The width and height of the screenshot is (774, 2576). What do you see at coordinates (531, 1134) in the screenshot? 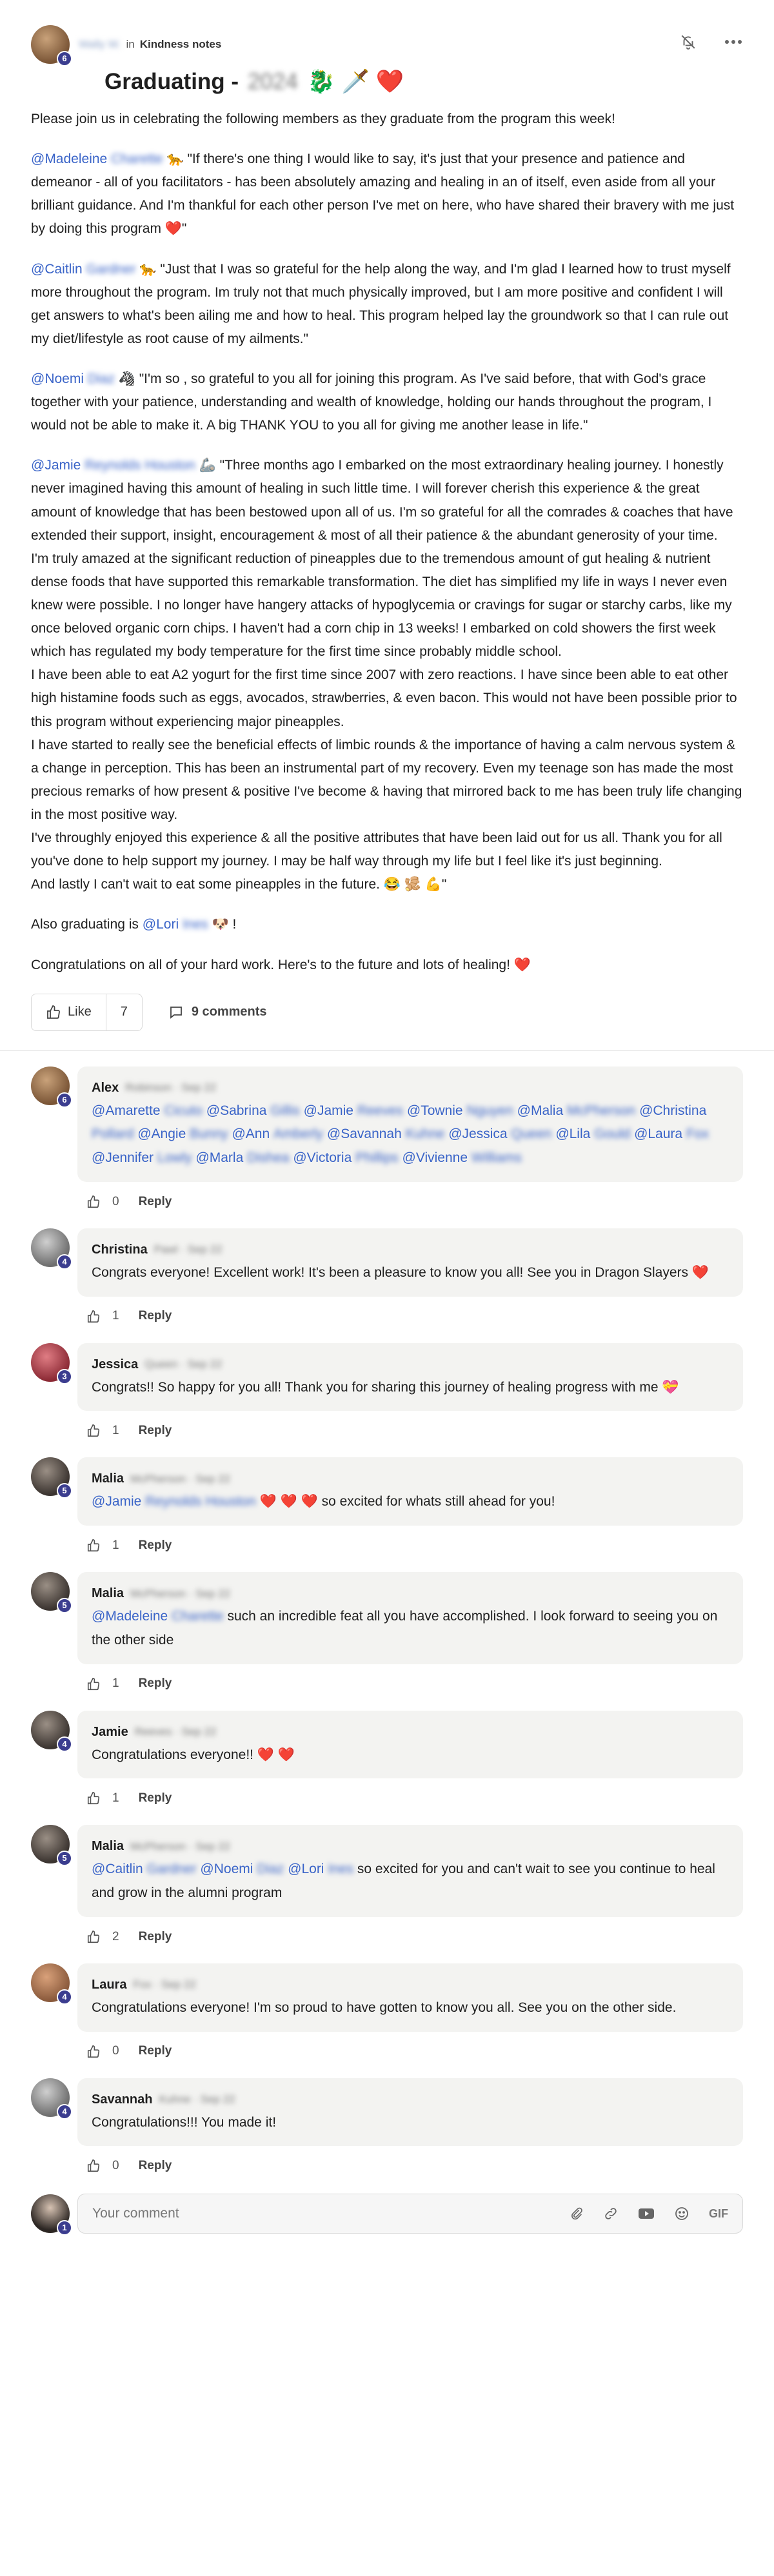
I see `mention-surname: Queen` at bounding box center [531, 1134].